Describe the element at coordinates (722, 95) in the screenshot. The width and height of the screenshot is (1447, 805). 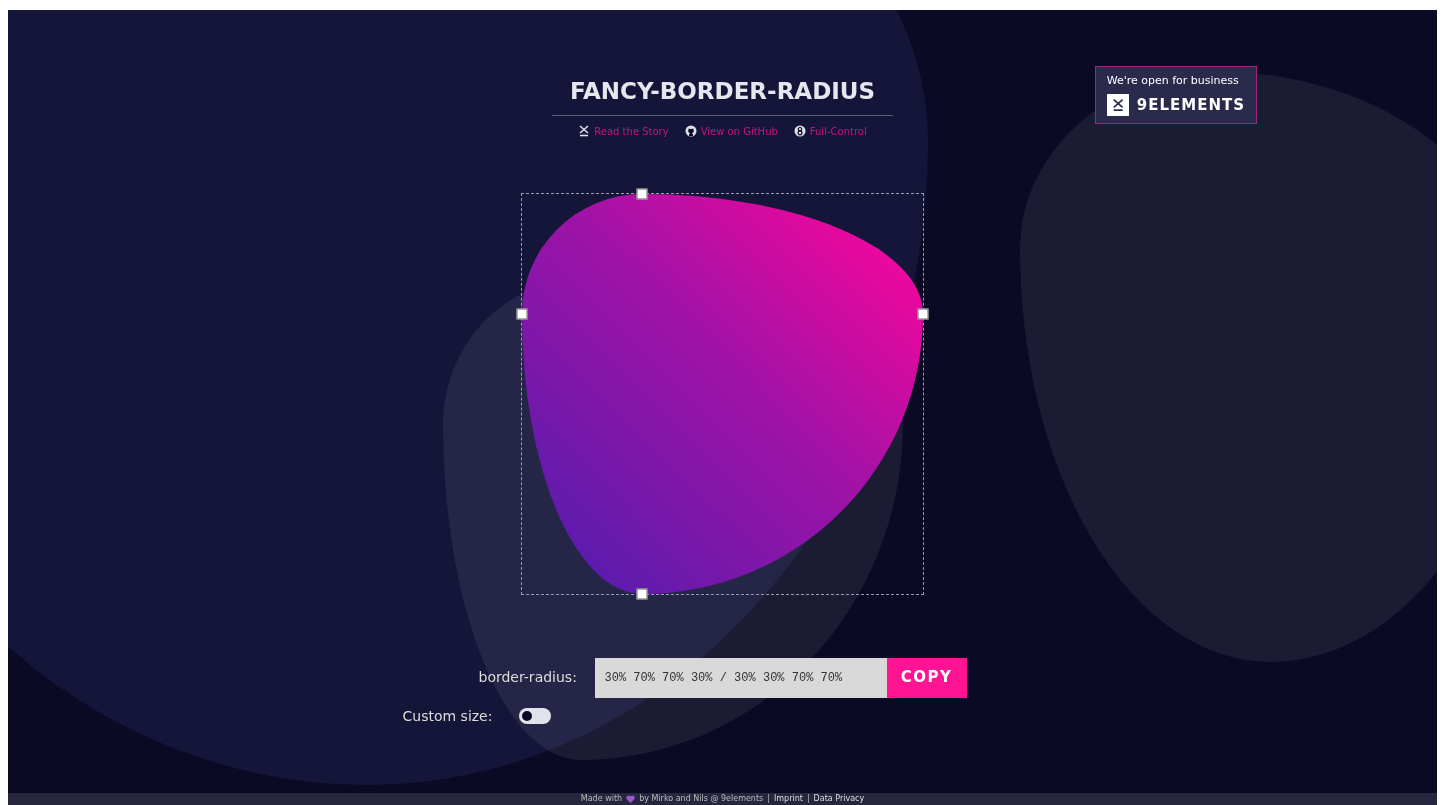
I see `page-title: FANCY-BORDER-RADIUS` at that location.